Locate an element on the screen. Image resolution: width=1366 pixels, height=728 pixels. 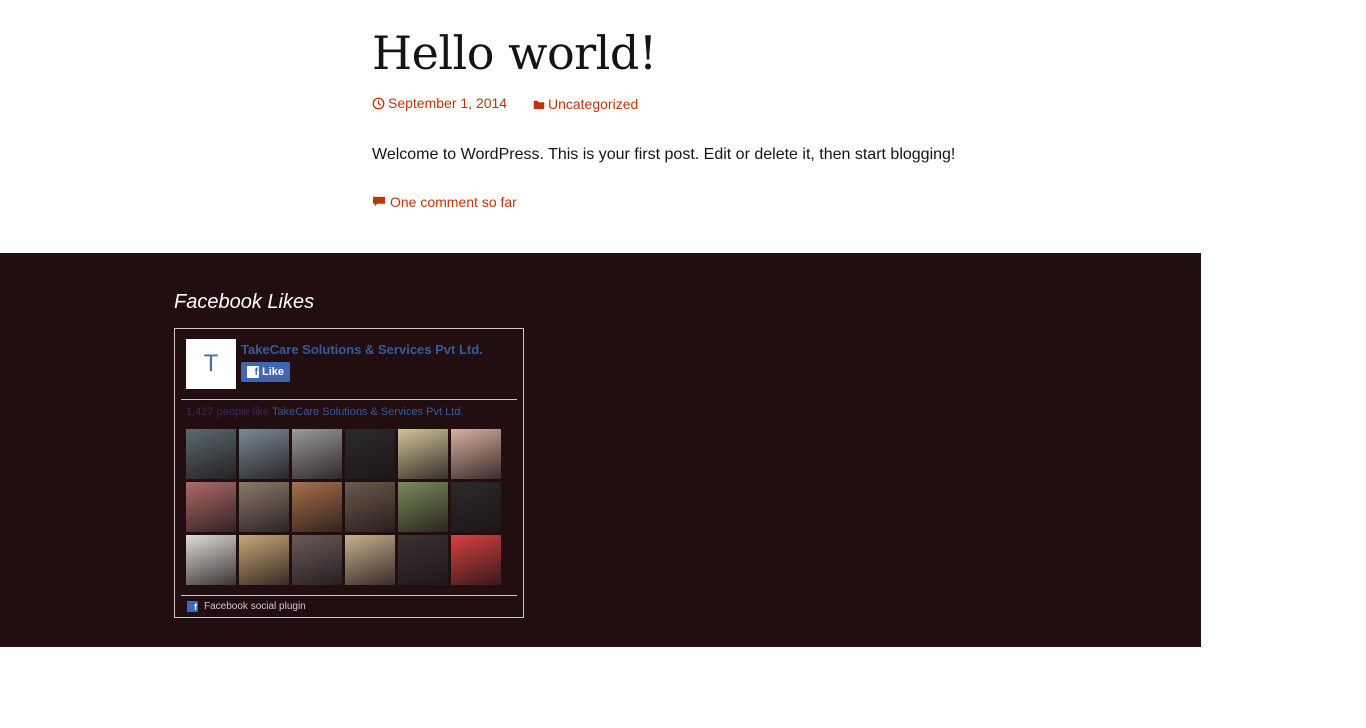
social-plugin-link: f Facebook social plugin is located at coordinates (246, 606).